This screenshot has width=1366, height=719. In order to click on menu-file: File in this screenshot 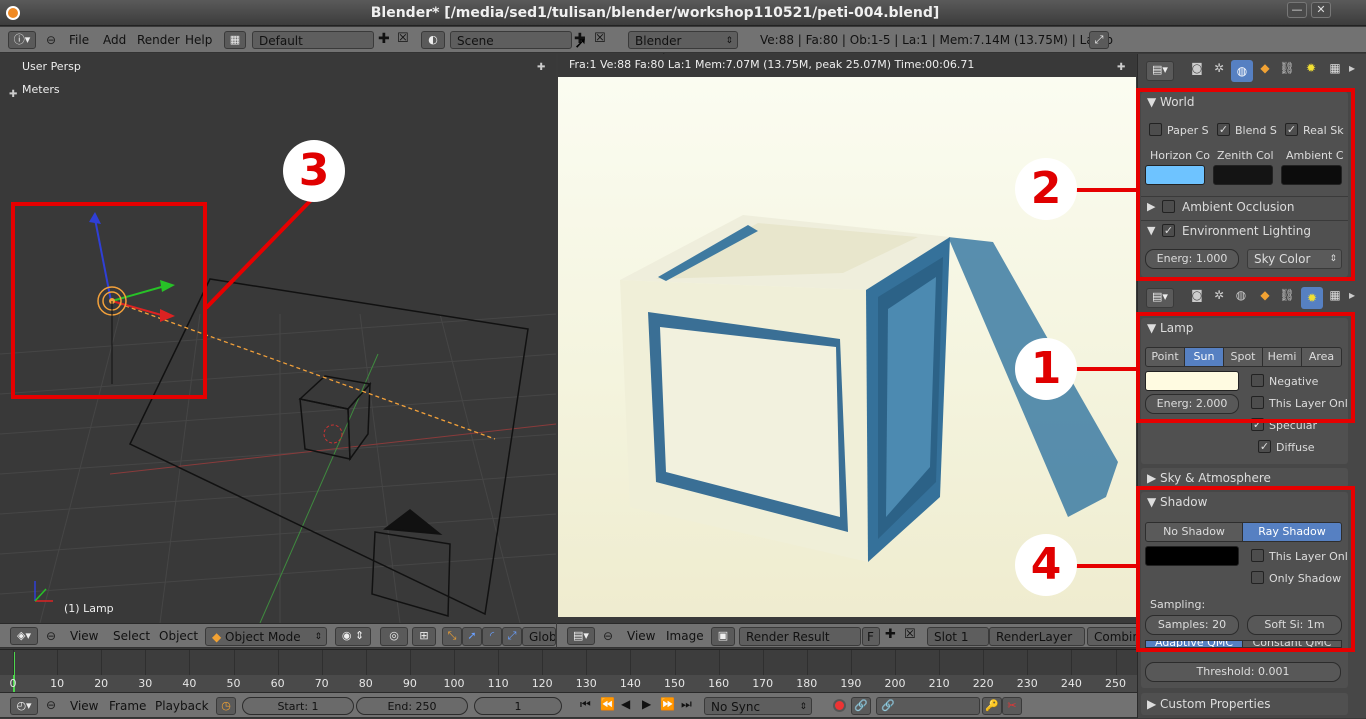, I will do `click(79, 40)`.